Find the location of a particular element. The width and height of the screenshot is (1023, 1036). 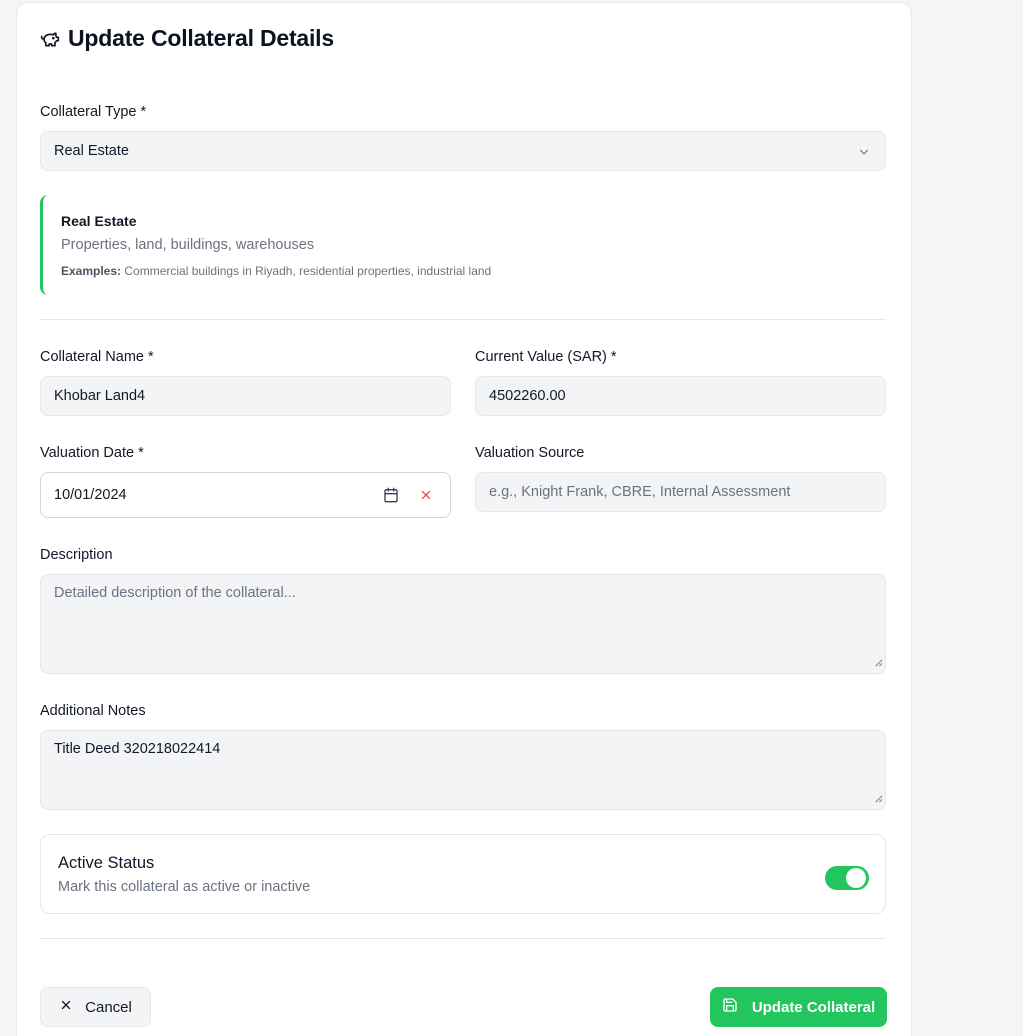

info-description: Properties, land, buildings, warehouses is located at coordinates (188, 245).